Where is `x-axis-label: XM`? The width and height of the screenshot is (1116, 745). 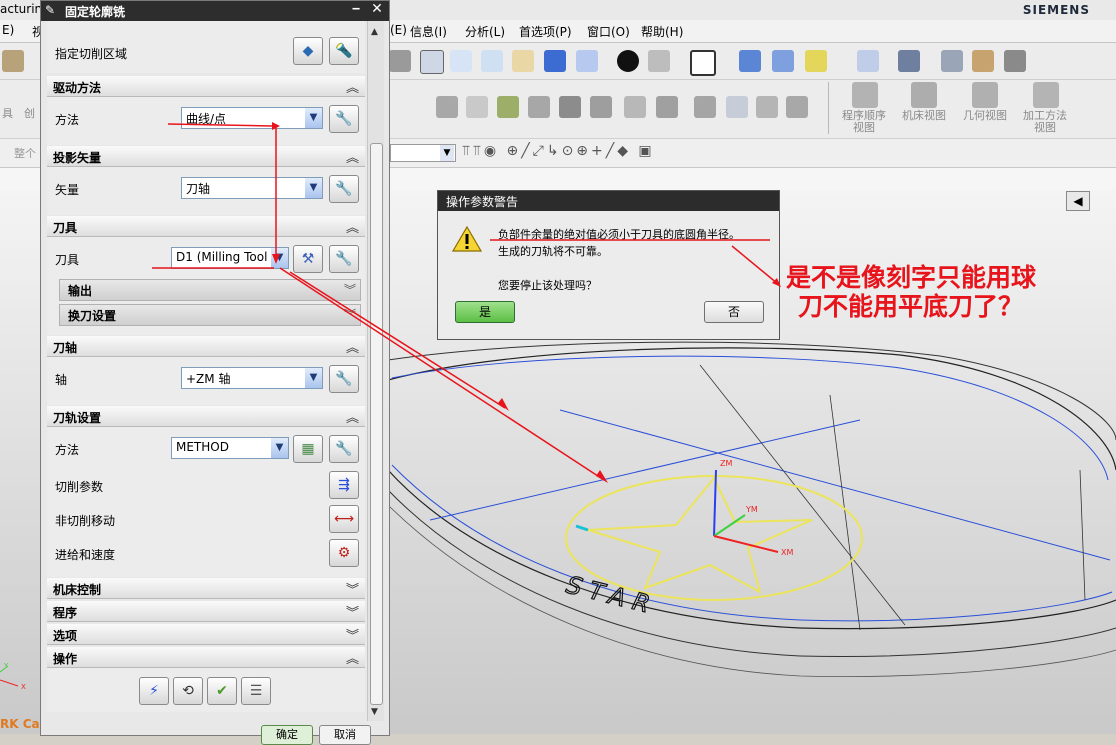 x-axis-label: XM is located at coordinates (787, 552).